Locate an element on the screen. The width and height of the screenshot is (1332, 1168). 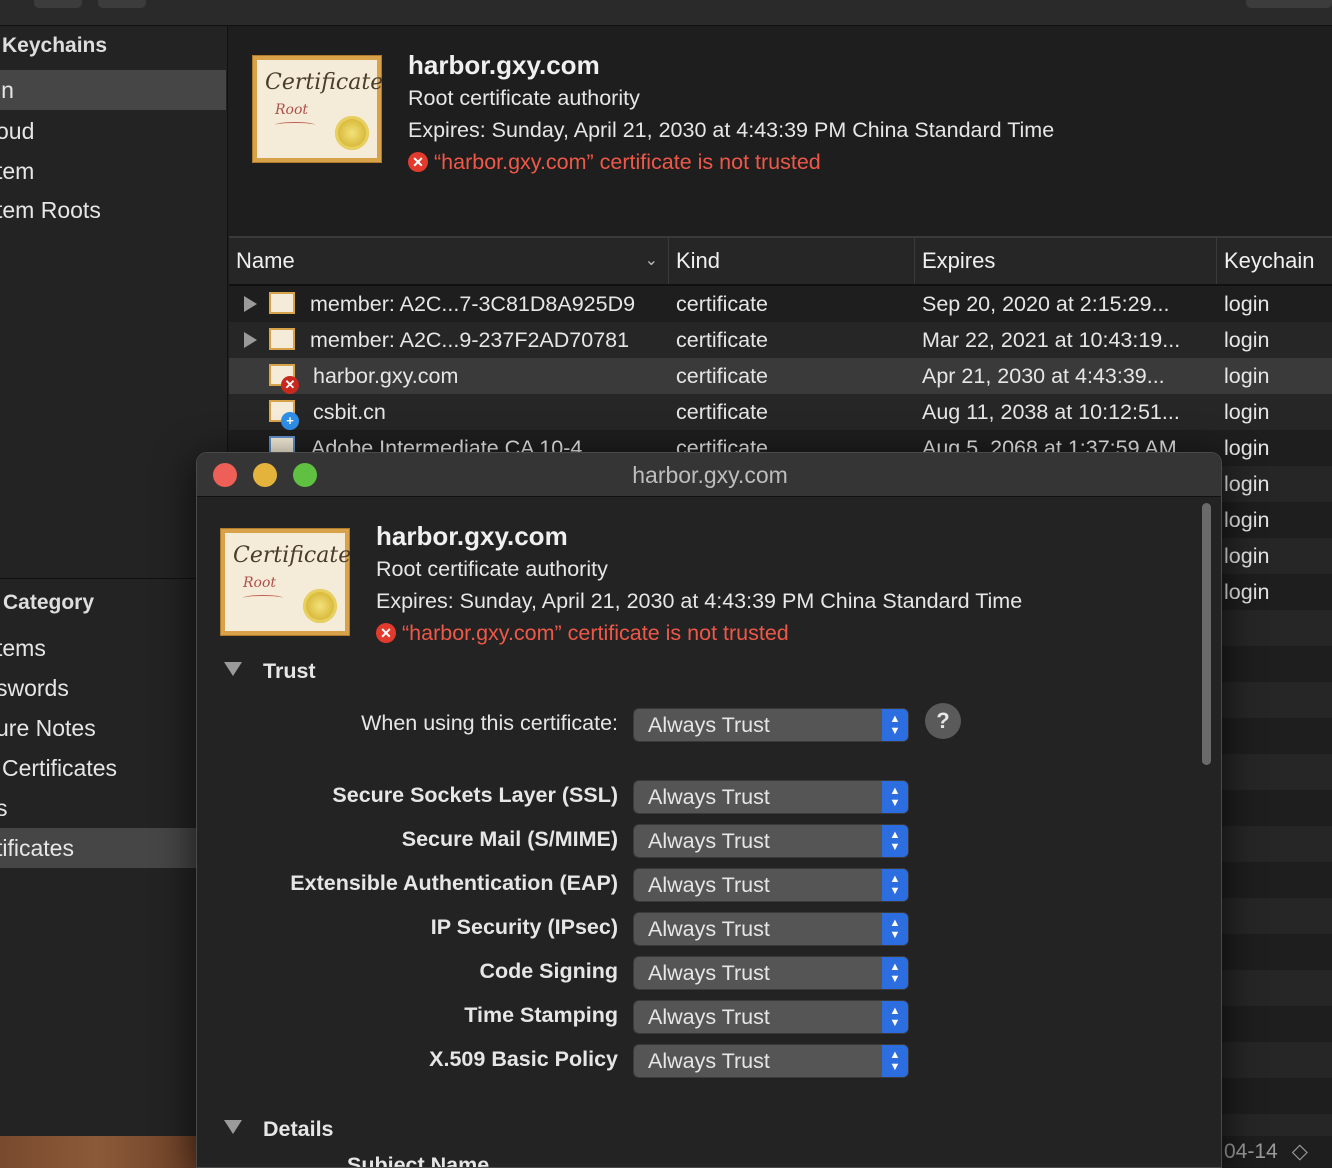
desktop-background is located at coordinates (98, 1152).